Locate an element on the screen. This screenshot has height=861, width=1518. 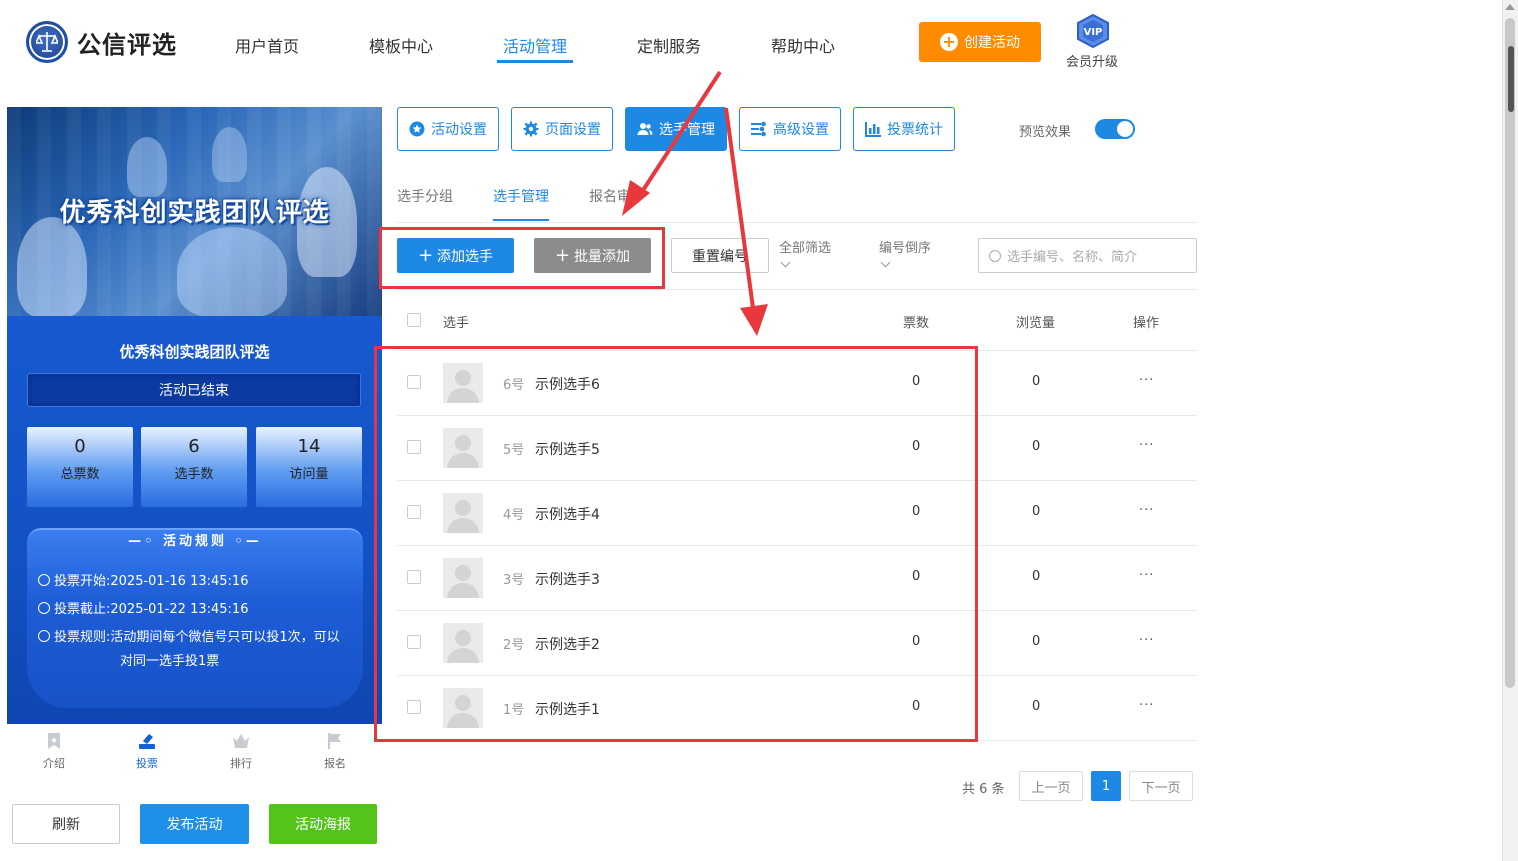
player-search-input: 选手编号、名称、简介 is located at coordinates (1087, 255).